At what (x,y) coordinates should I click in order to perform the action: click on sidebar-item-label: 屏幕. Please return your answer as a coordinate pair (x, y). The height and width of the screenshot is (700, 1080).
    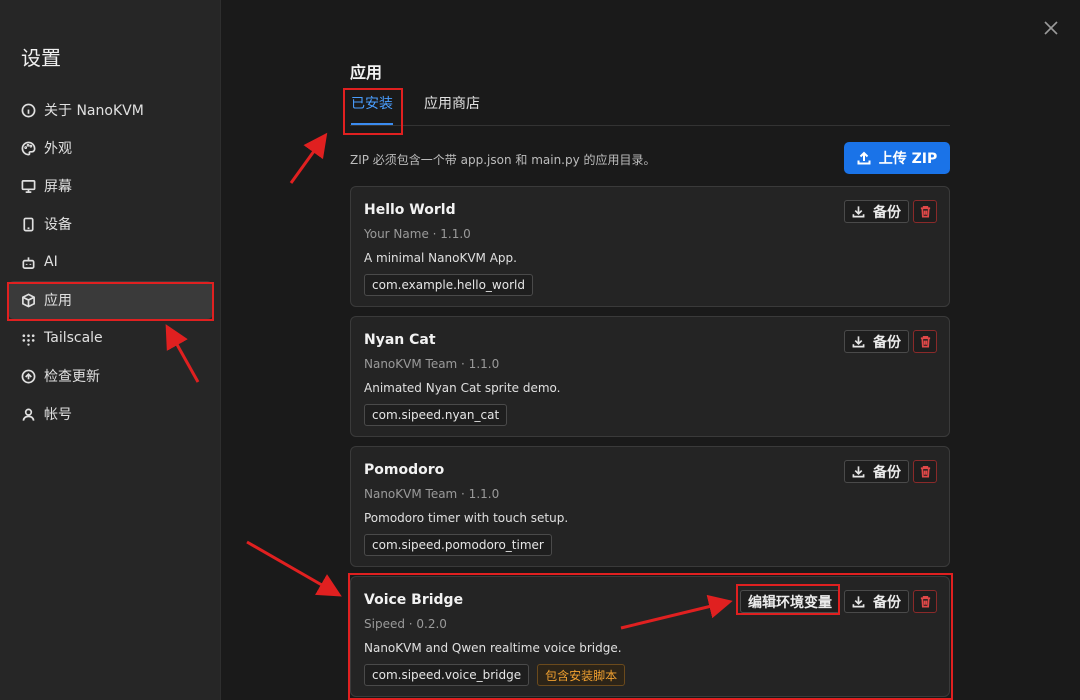
    Looking at the image, I should click on (58, 187).